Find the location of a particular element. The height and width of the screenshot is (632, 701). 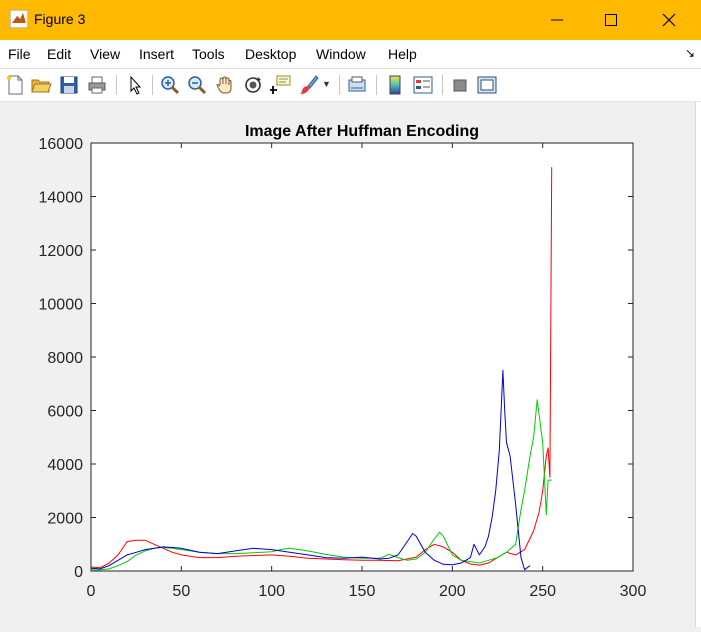

window-right-border is located at coordinates (698, 364).